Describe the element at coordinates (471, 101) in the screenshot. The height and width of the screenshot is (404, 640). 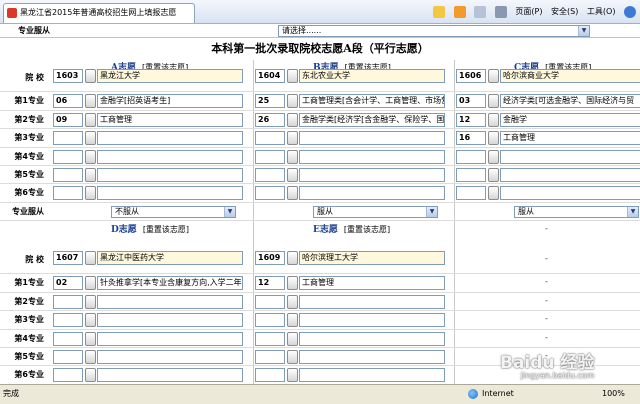
I see `major-code-input: 03` at that location.